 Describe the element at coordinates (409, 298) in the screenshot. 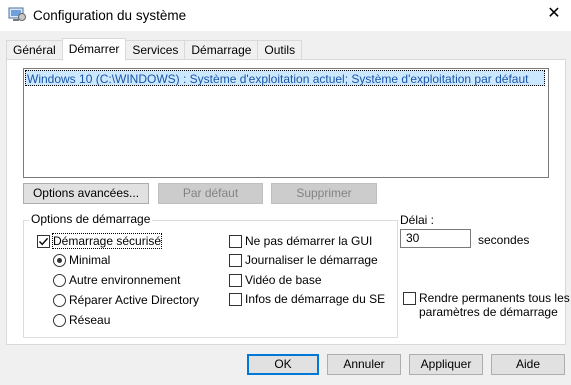

I see `make-permanent-checkbox` at that location.